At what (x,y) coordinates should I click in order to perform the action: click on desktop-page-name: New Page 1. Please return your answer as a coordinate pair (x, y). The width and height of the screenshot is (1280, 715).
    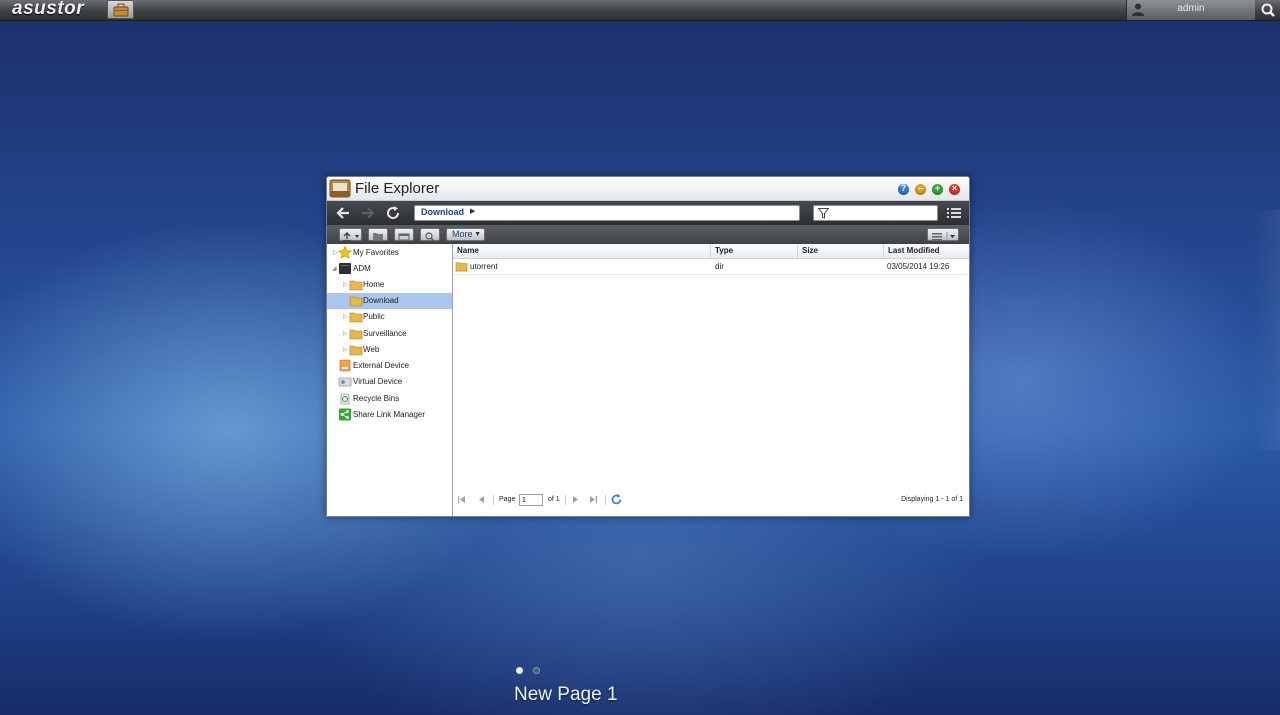
    Looking at the image, I should click on (566, 694).